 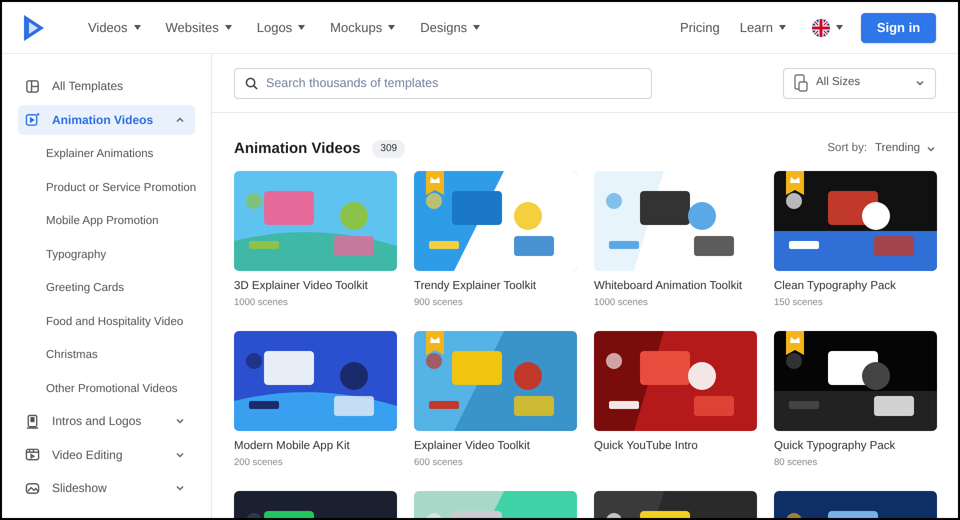 What do you see at coordinates (855, 447) in the screenshot?
I see `template-title: Quick Typography Pack` at bounding box center [855, 447].